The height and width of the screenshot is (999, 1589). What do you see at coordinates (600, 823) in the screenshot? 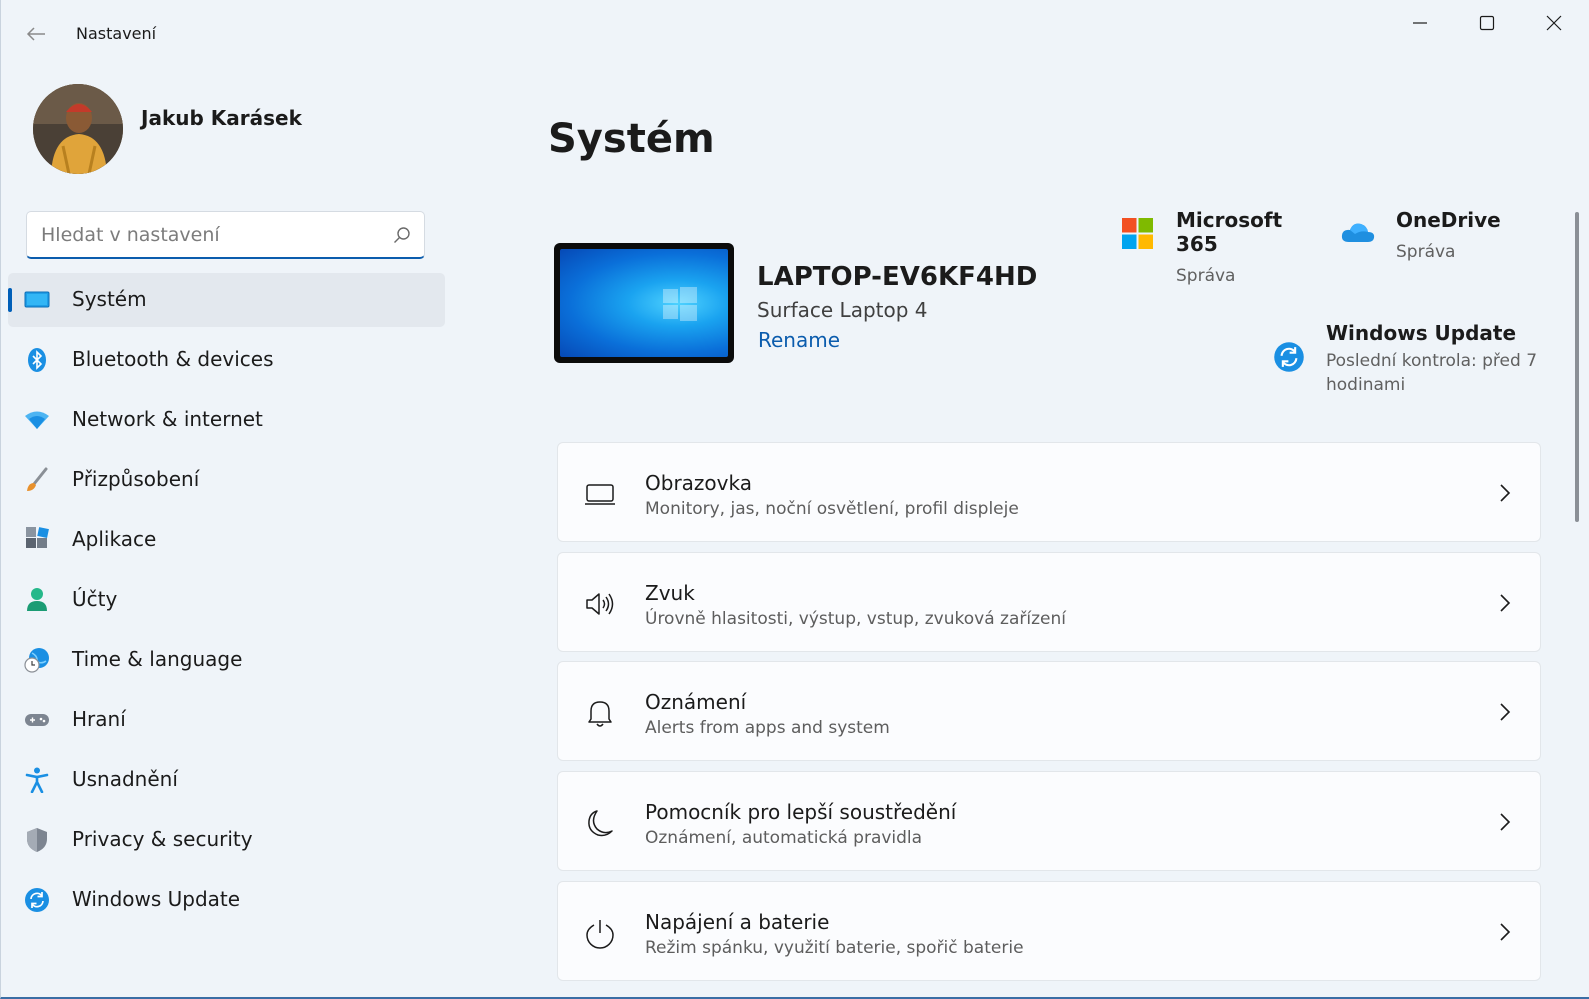
I see `moon-icon` at bounding box center [600, 823].